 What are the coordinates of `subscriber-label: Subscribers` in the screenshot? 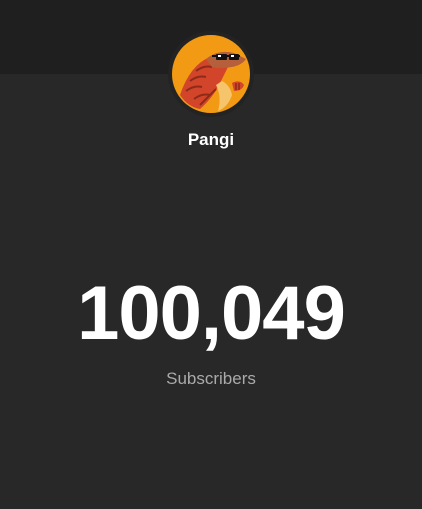 It's located at (211, 378).